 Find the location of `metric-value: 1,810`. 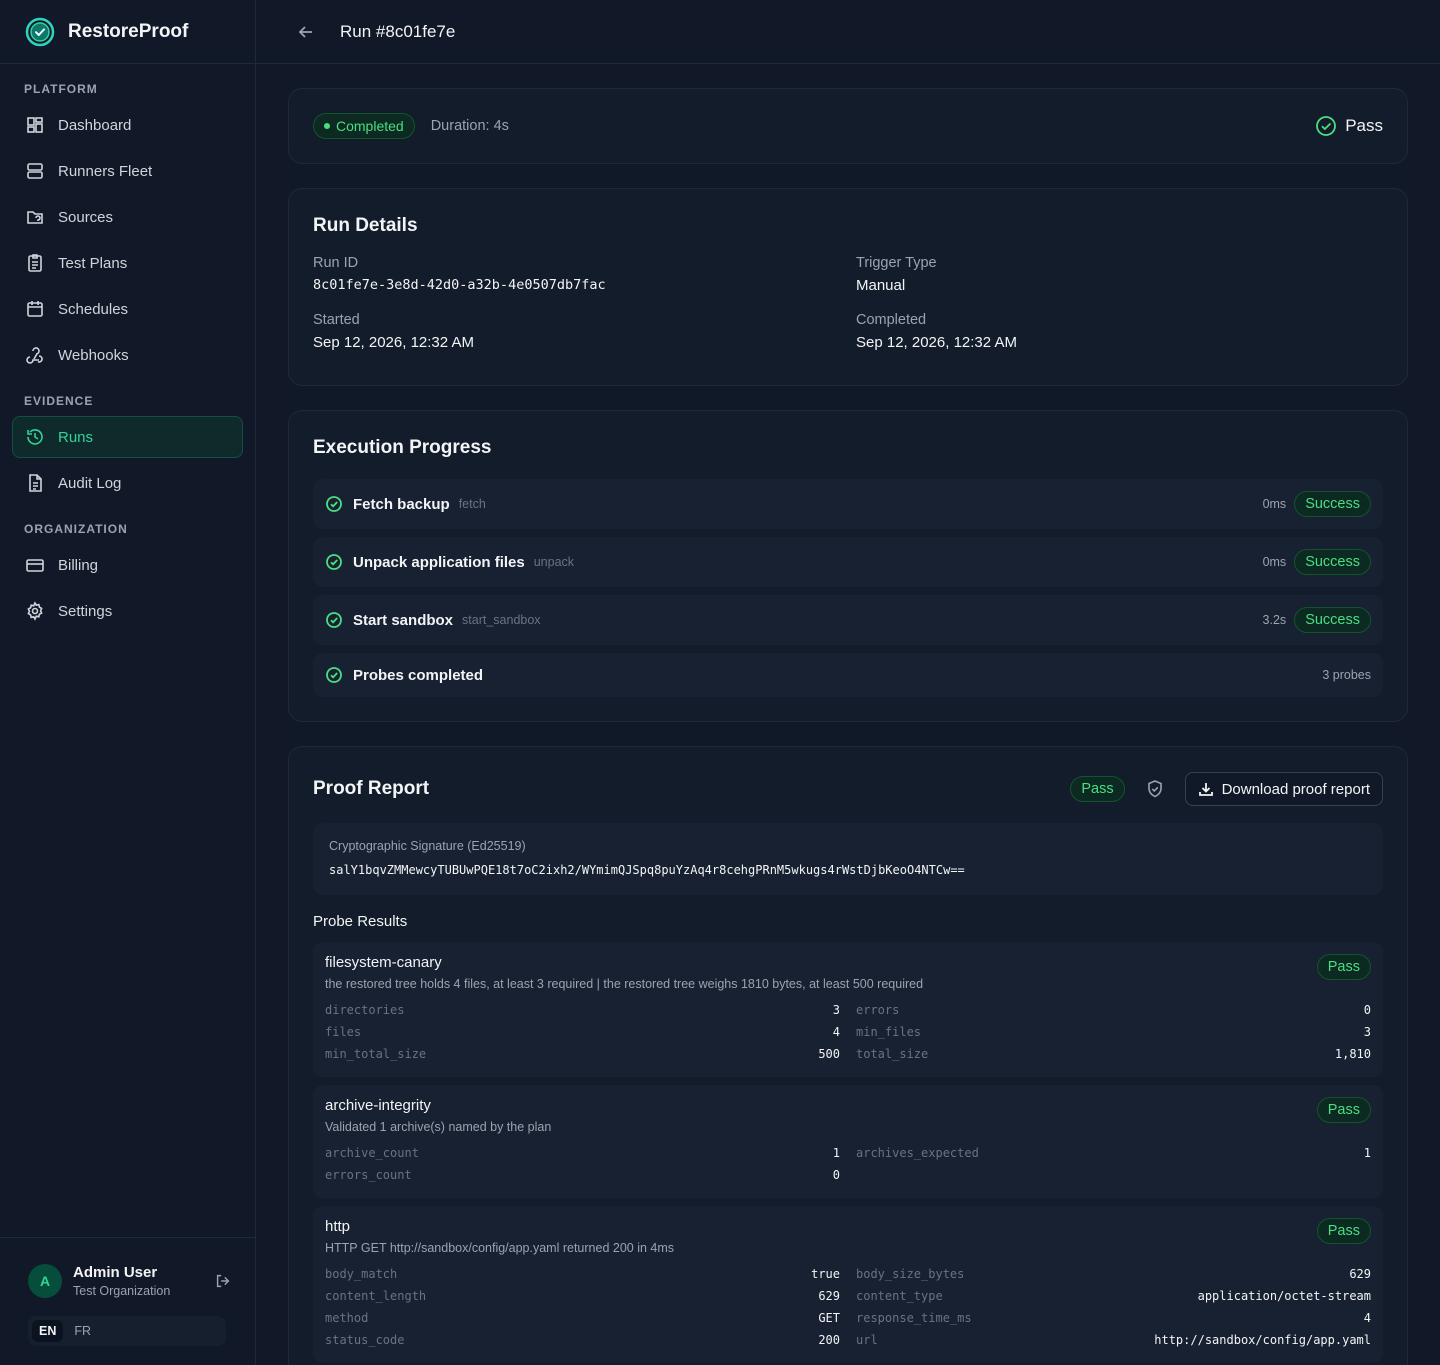

metric-value: 1,810 is located at coordinates (1352, 1054).